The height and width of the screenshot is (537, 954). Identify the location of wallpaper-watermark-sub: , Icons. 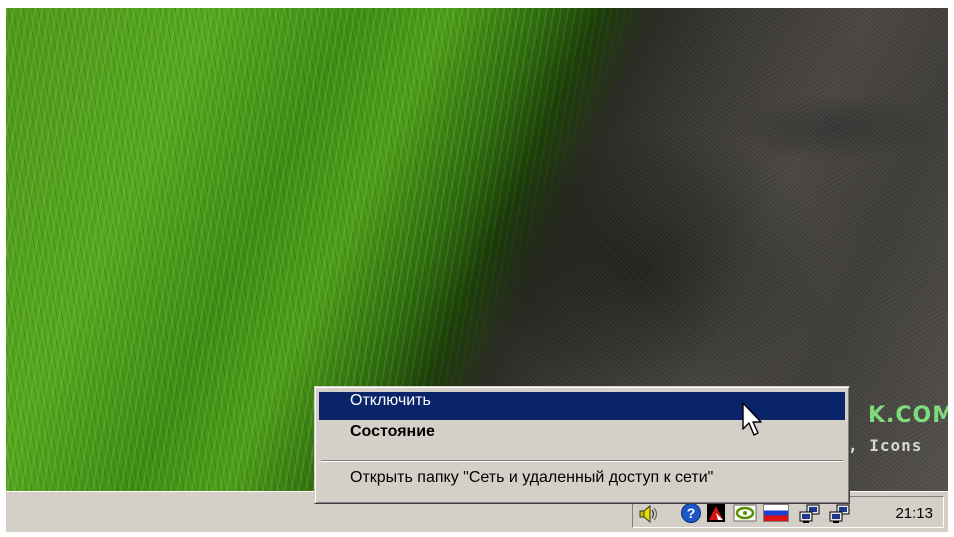
(885, 445).